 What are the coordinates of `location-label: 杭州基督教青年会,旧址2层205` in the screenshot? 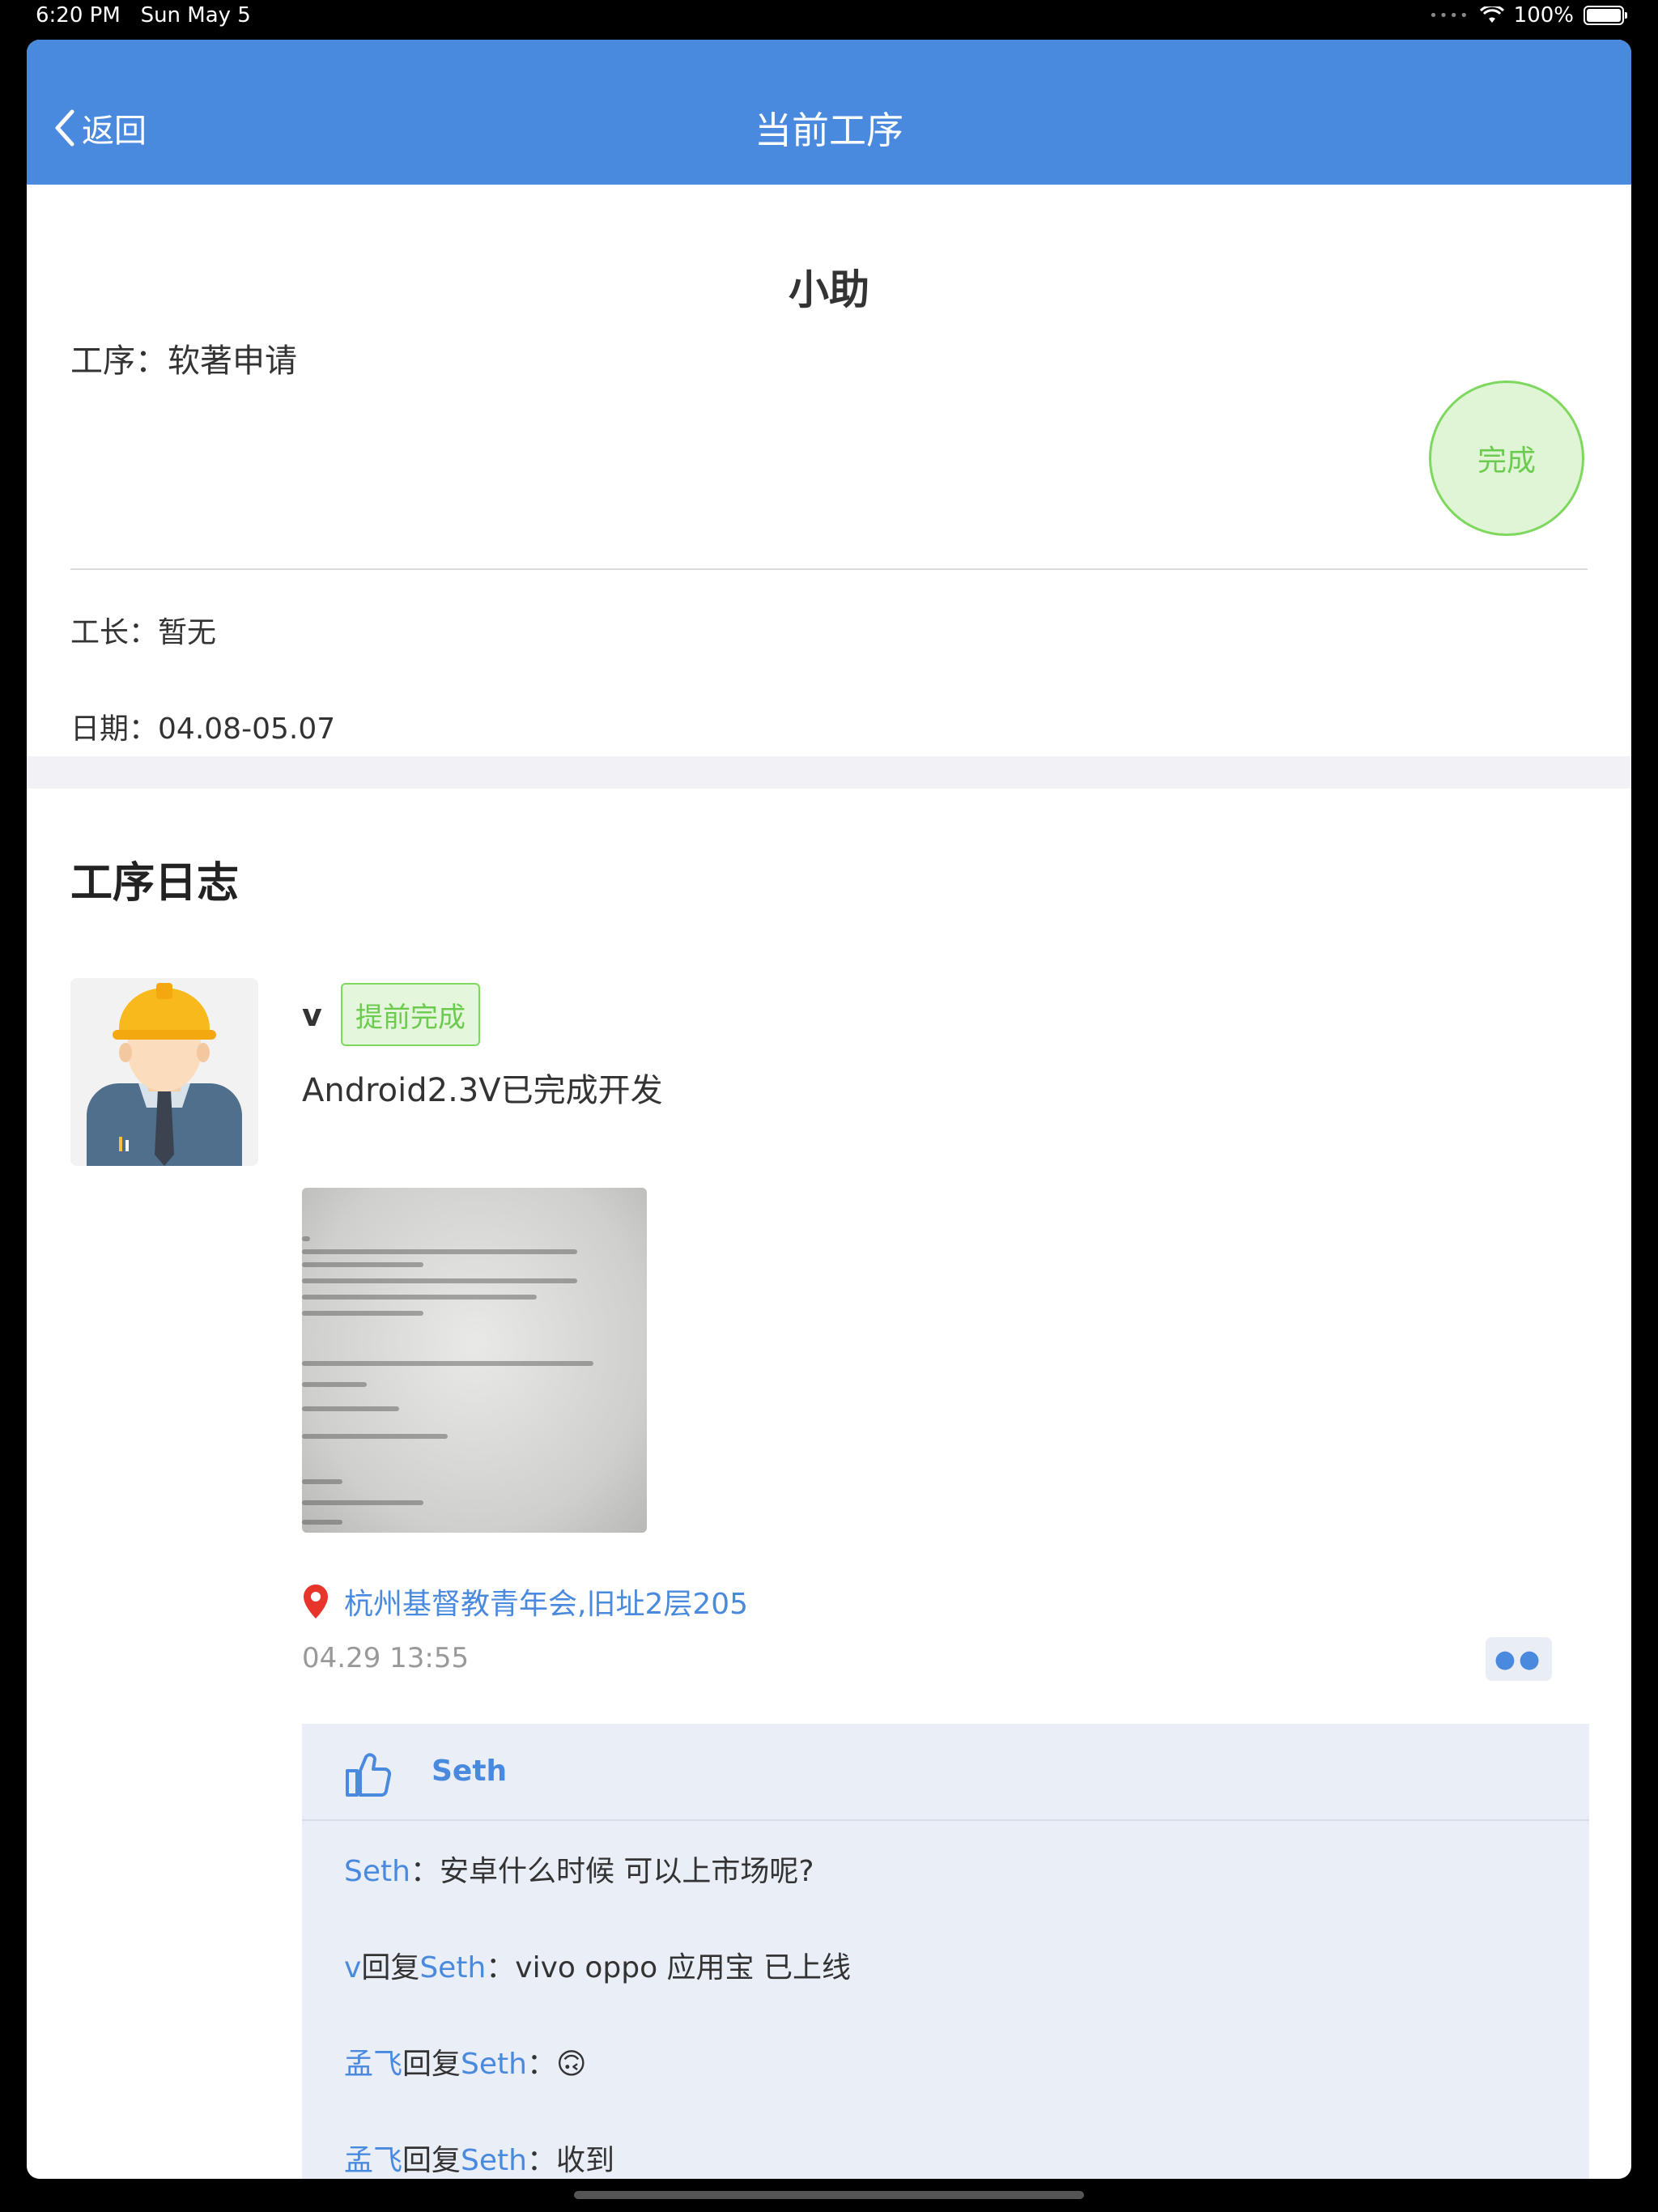 It's located at (546, 1605).